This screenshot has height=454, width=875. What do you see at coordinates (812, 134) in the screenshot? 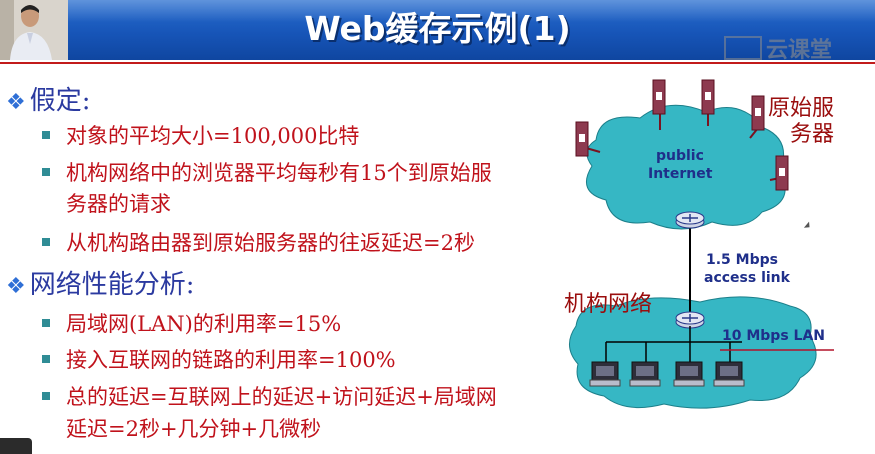
I see `origin-servers-label-line2: 务器` at bounding box center [812, 134].